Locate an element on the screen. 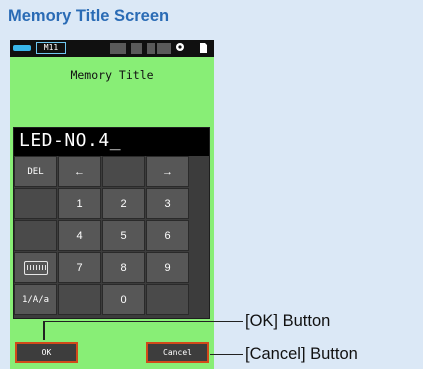  key-7: 7 is located at coordinates (79, 267).